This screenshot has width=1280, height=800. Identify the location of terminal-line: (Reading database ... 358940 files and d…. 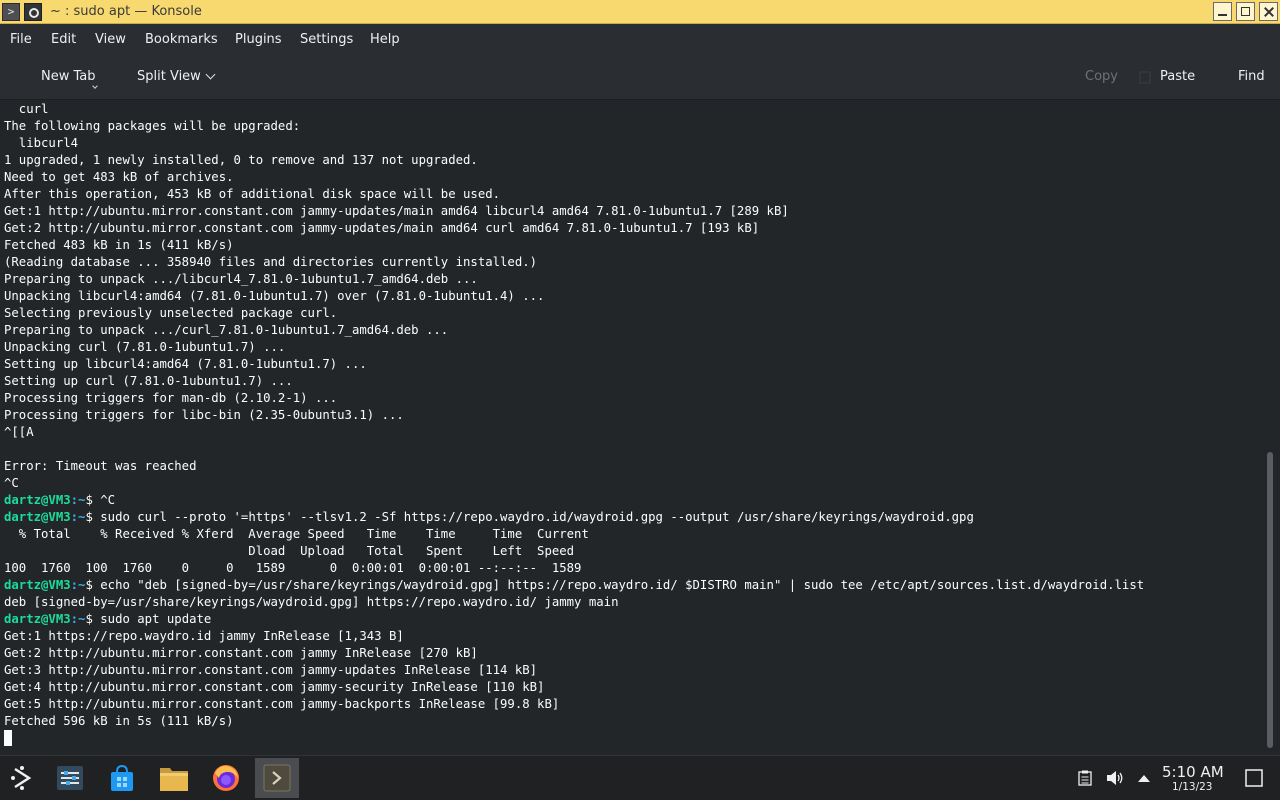
(574, 262).